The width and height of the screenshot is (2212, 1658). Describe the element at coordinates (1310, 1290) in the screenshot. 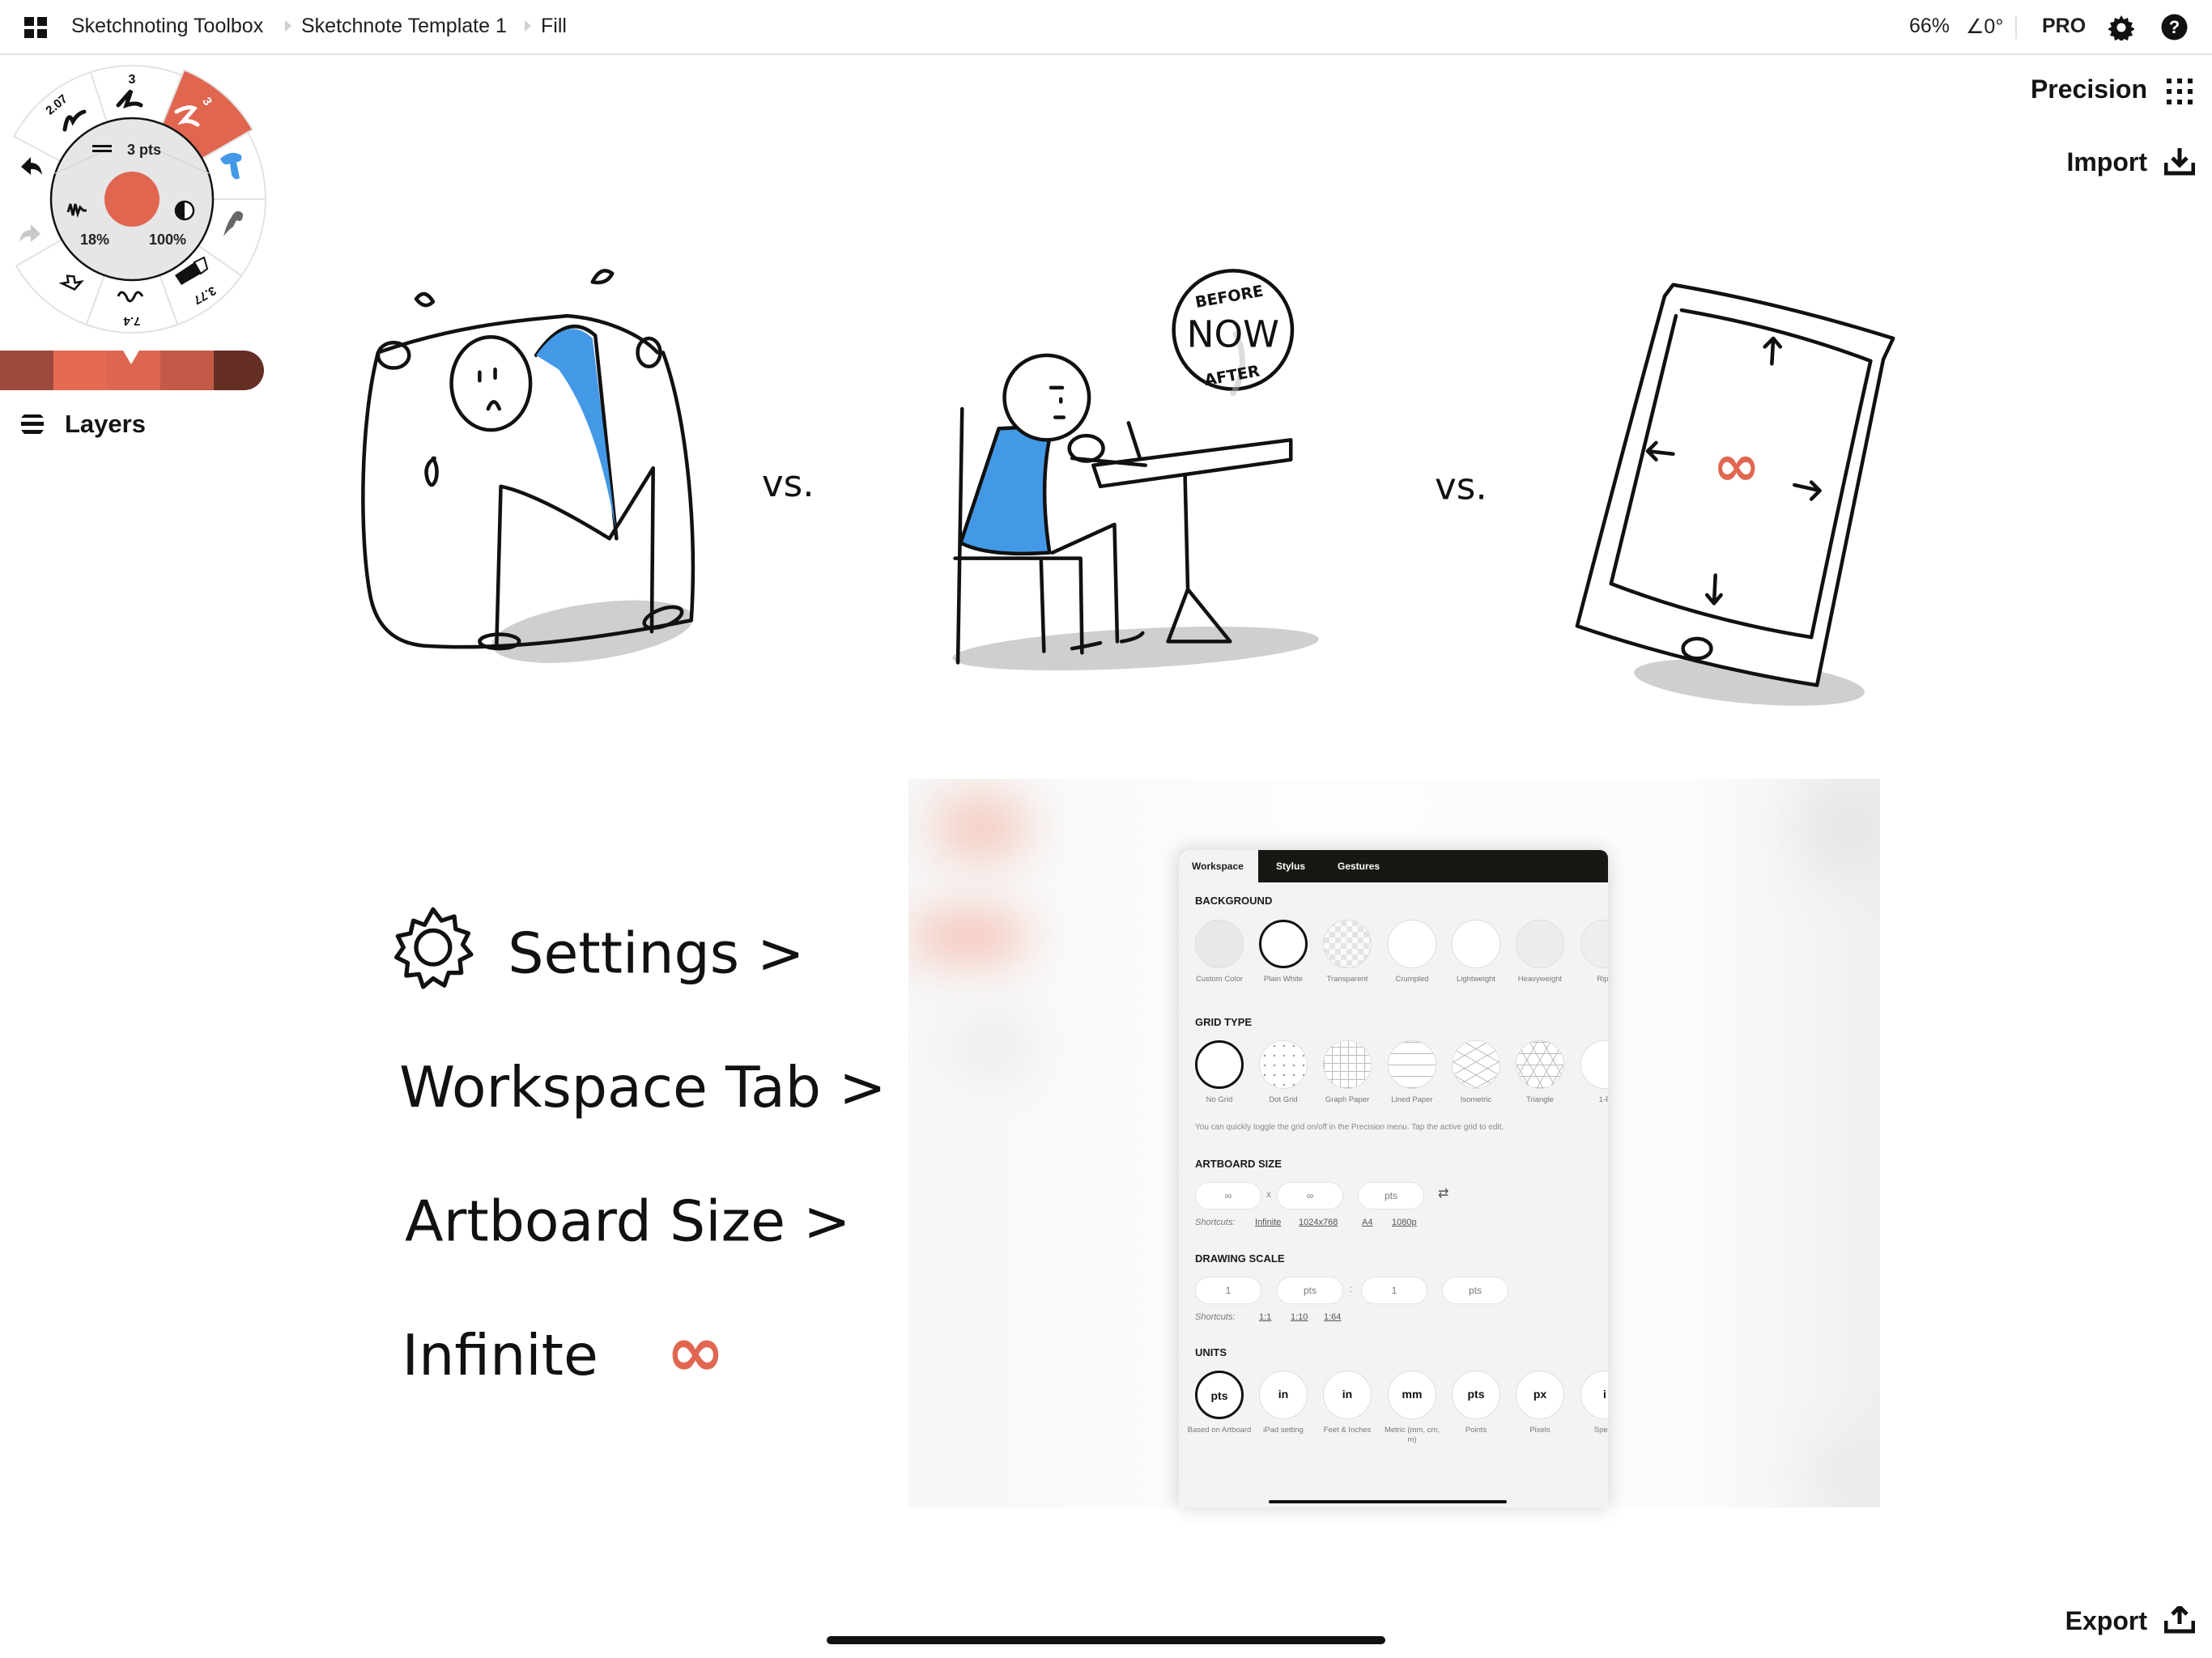

I see `scale-a-unit: pts` at that location.